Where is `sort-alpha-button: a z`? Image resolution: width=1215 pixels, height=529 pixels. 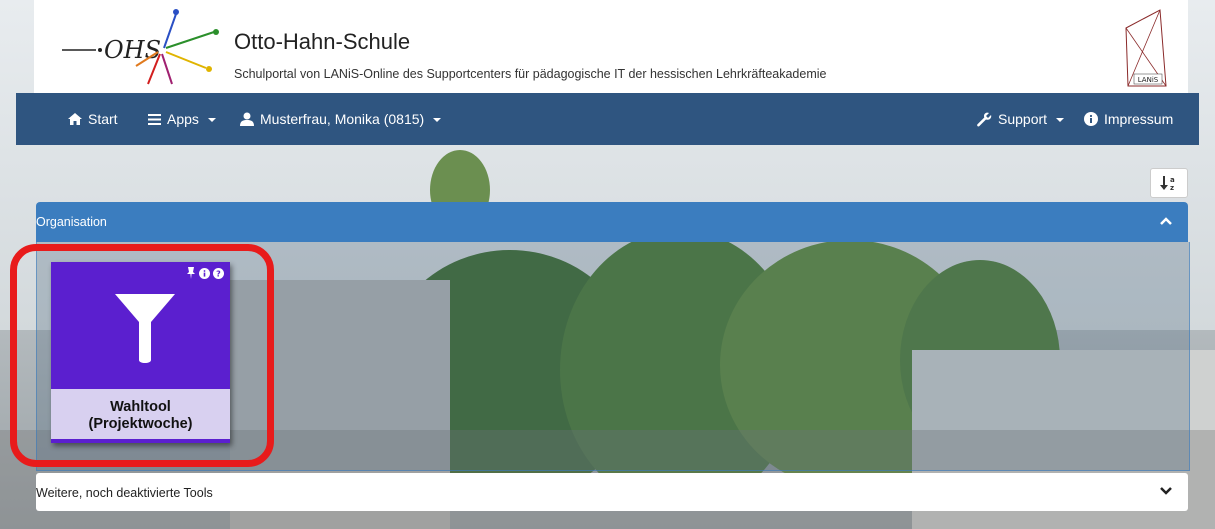
sort-alpha-button: a z is located at coordinates (1169, 183).